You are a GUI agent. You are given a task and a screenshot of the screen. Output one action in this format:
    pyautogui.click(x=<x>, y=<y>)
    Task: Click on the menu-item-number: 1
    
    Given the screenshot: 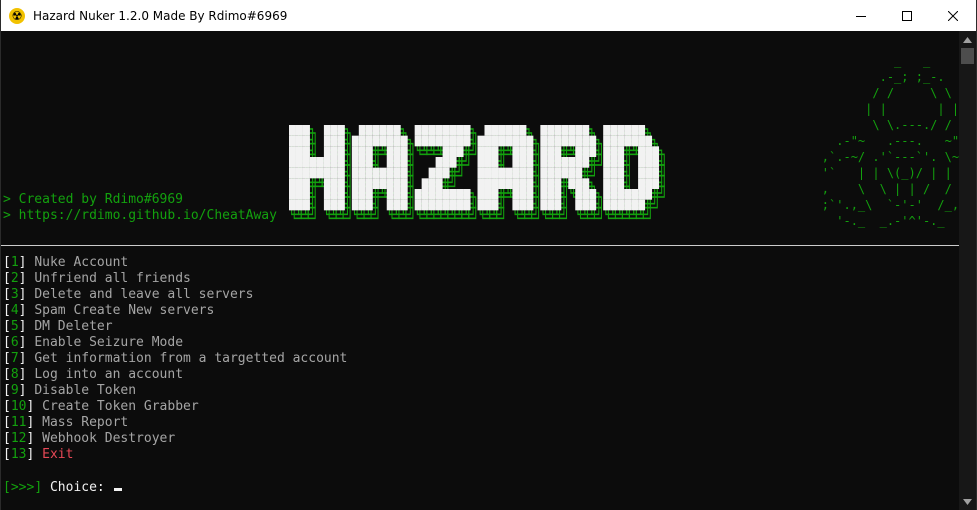 What is the action you would take?
    pyautogui.click(x=14, y=262)
    